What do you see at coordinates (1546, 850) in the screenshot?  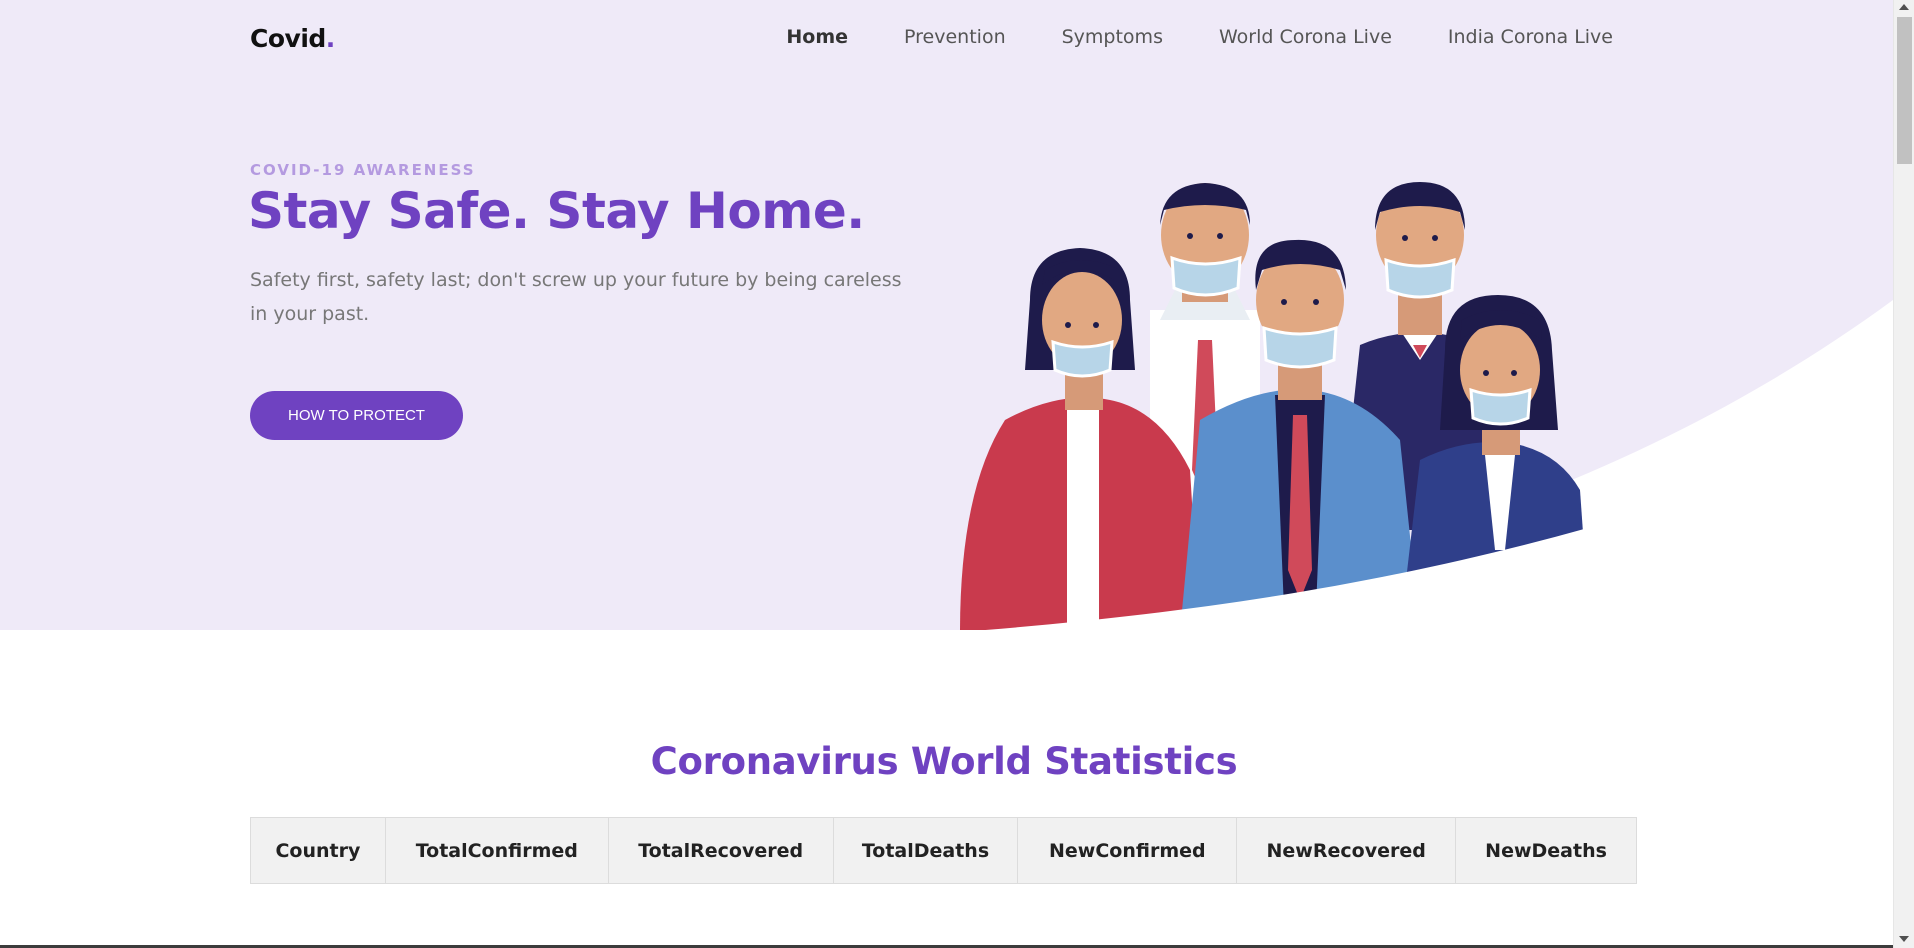 I see `col-new-deaths: NewDeaths` at bounding box center [1546, 850].